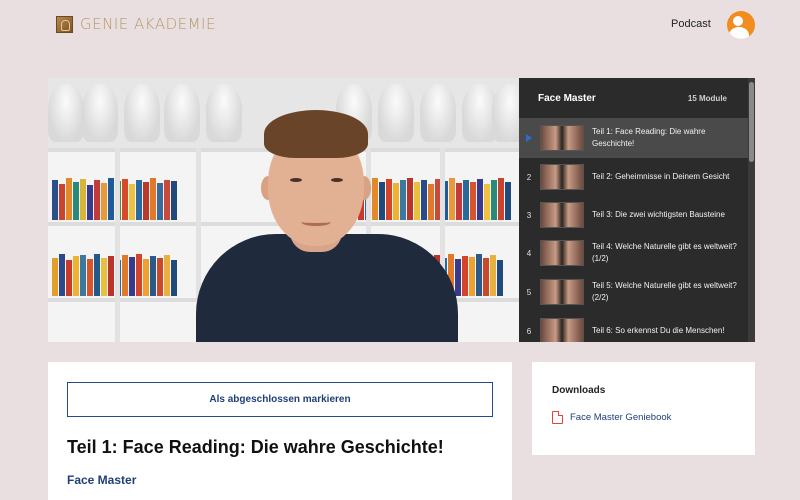 The width and height of the screenshot is (800, 500). I want to click on download-label: Face Master Geniebook, so click(621, 417).